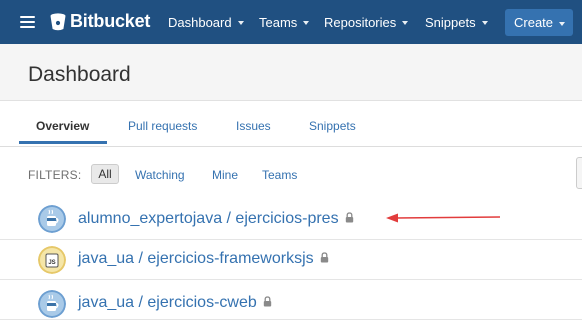 Image resolution: width=582 pixels, height=336 pixels. I want to click on repository-row: java_ua / ejercicios-cweb, so click(291, 300).